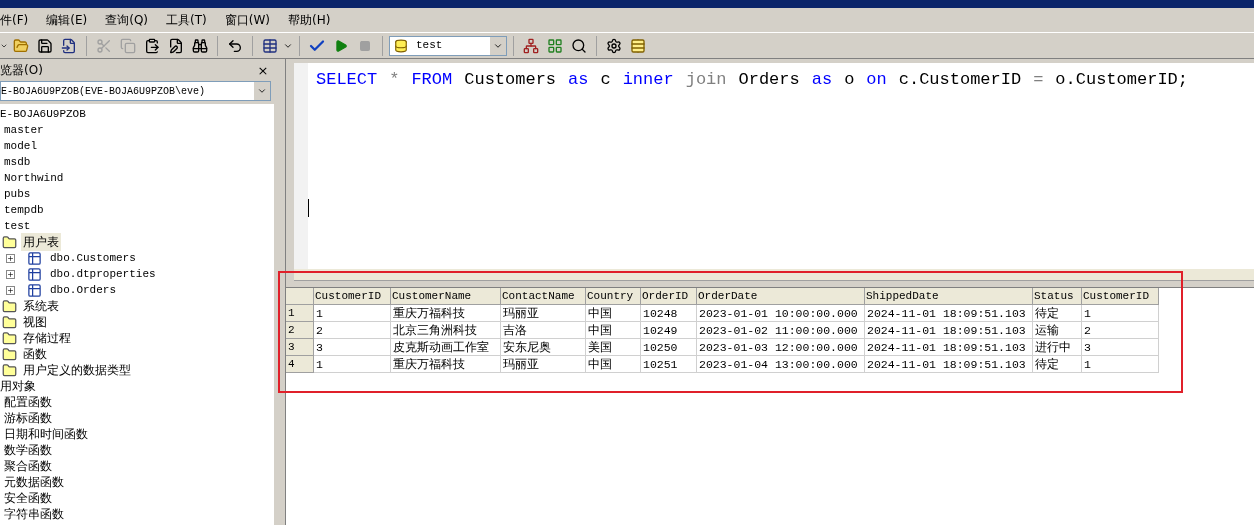 The height and width of the screenshot is (525, 1254). Describe the element at coordinates (578, 80) in the screenshot. I see `sql-token: as` at that location.